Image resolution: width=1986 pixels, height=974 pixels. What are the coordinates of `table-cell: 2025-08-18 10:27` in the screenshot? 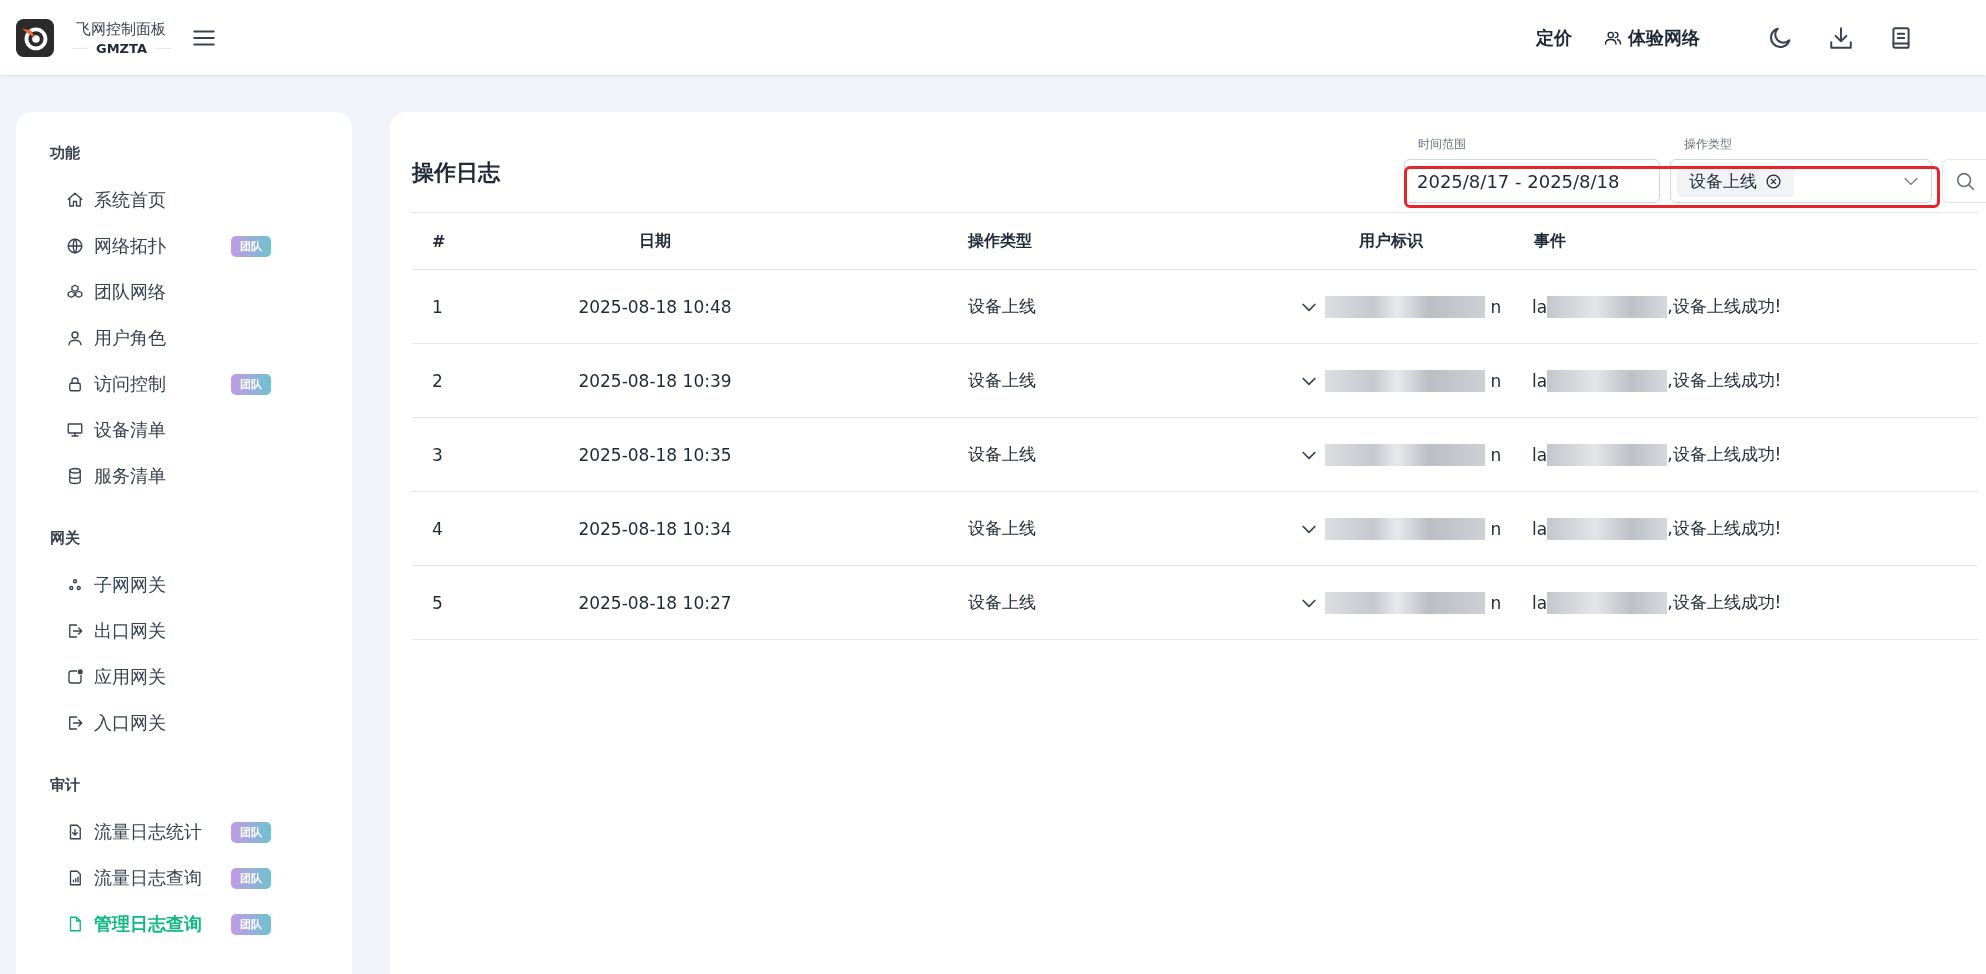 It's located at (655, 602).